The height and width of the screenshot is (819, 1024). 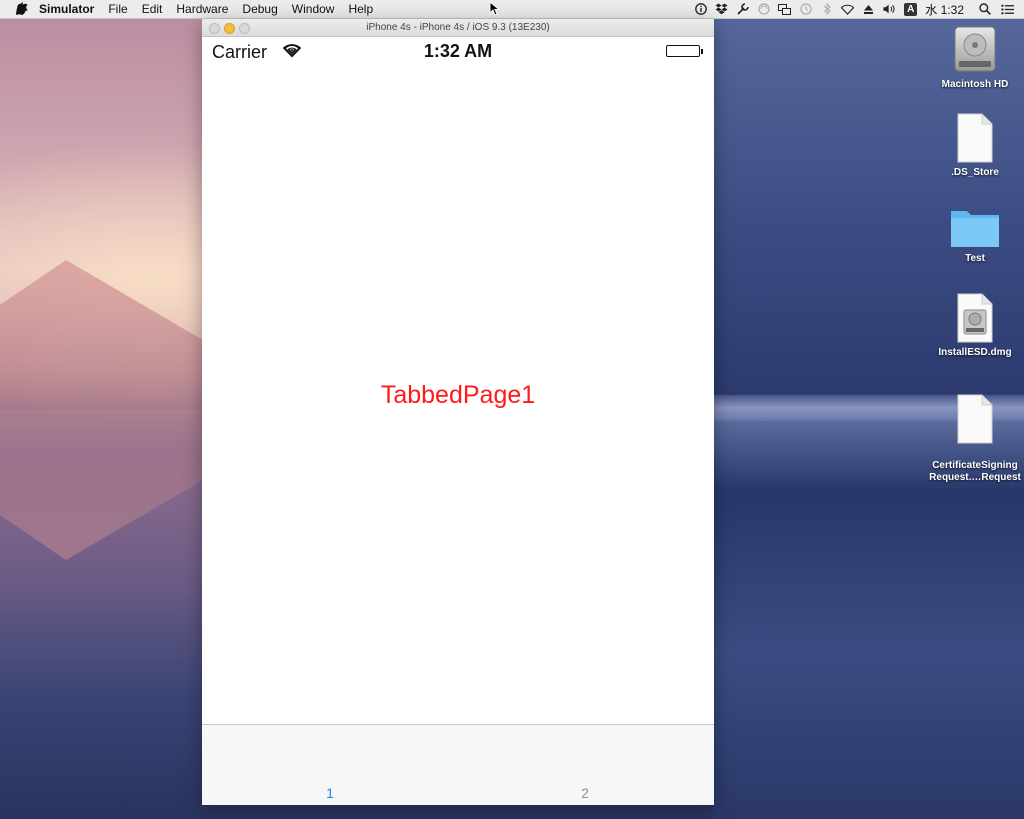 What do you see at coordinates (229, 28) in the screenshot?
I see `minimize-window-button` at bounding box center [229, 28].